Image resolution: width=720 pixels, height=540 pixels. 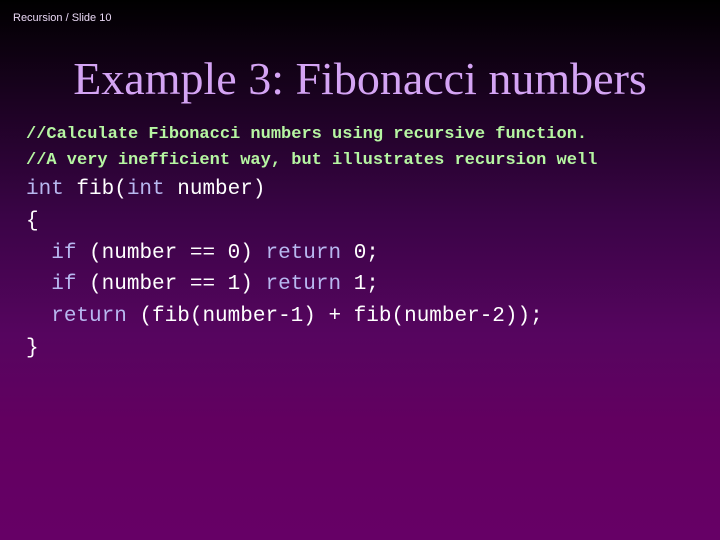 I want to click on code-line-base-case-1: if (number == 1) return 1;, so click(x=284, y=285).